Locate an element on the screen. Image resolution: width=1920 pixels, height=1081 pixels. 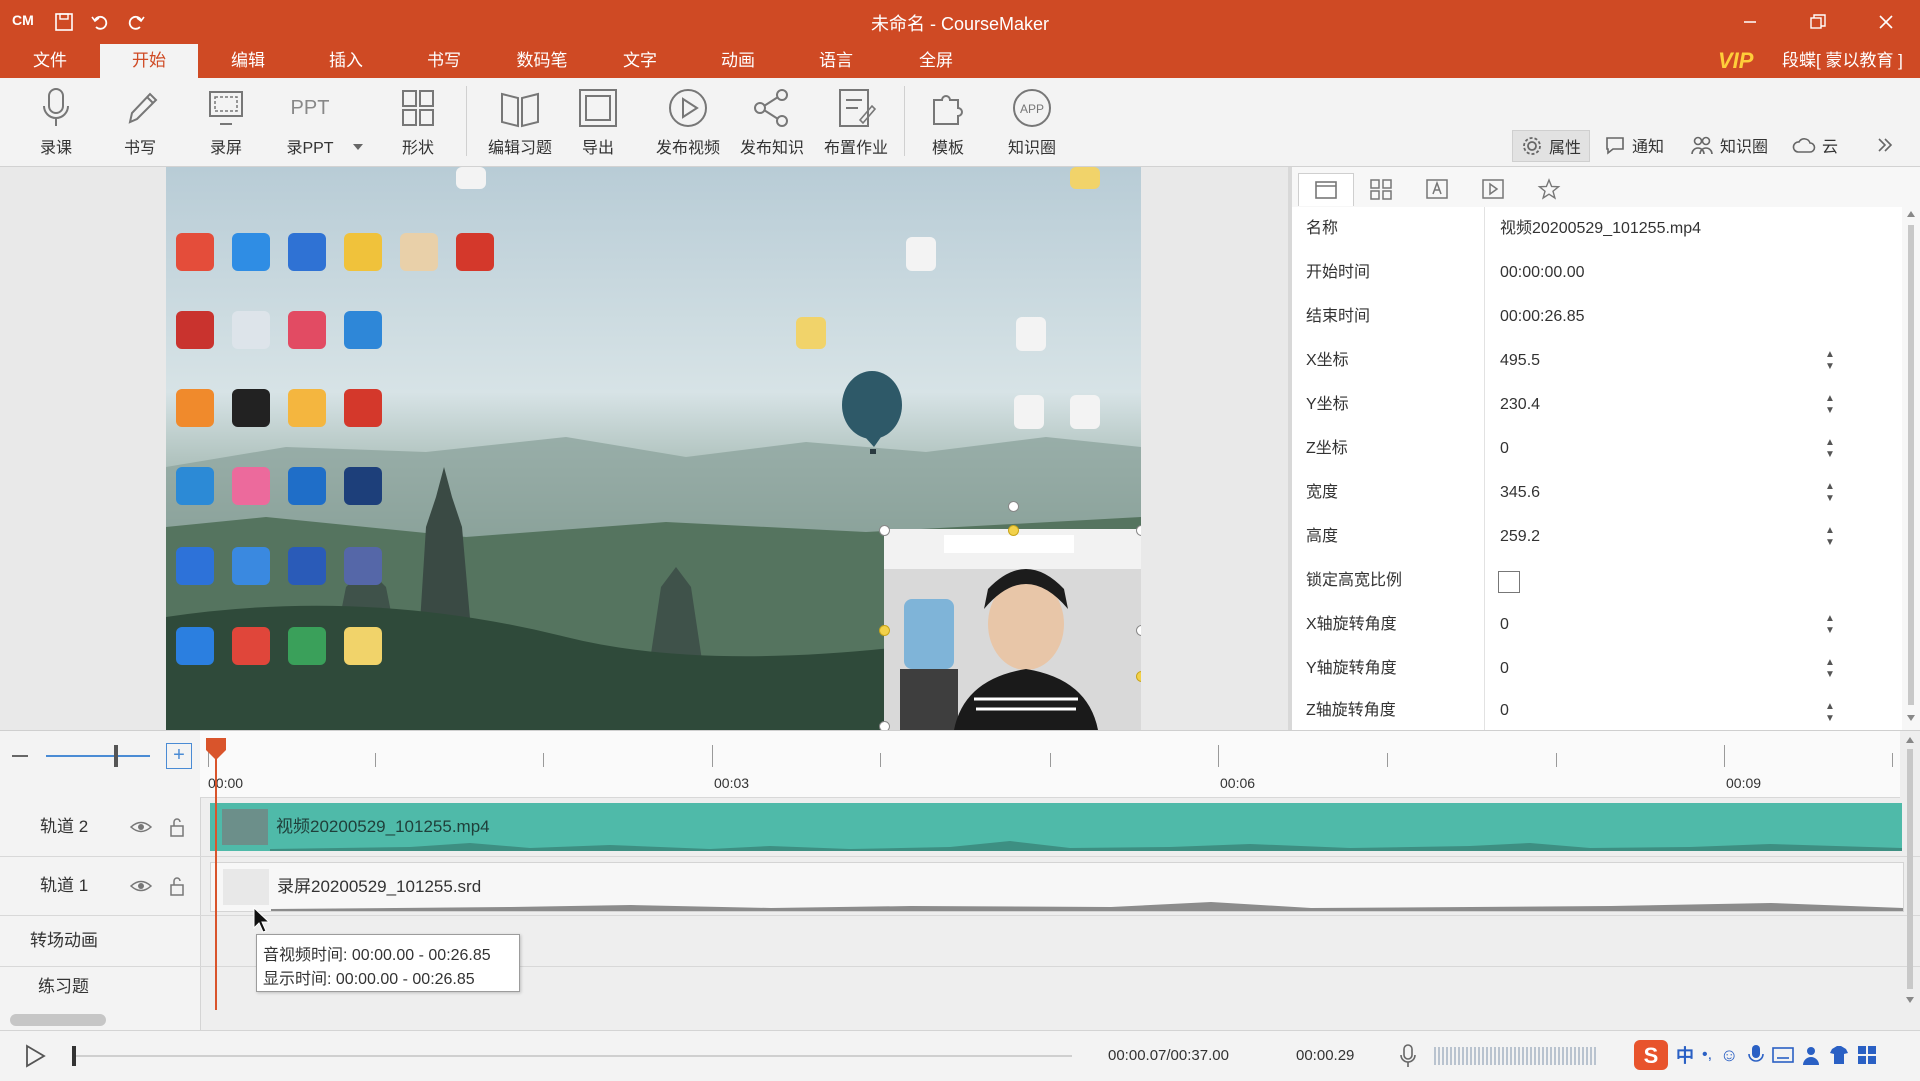
ime-emoji-icon: ☺ is located at coordinates (1729, 1055).